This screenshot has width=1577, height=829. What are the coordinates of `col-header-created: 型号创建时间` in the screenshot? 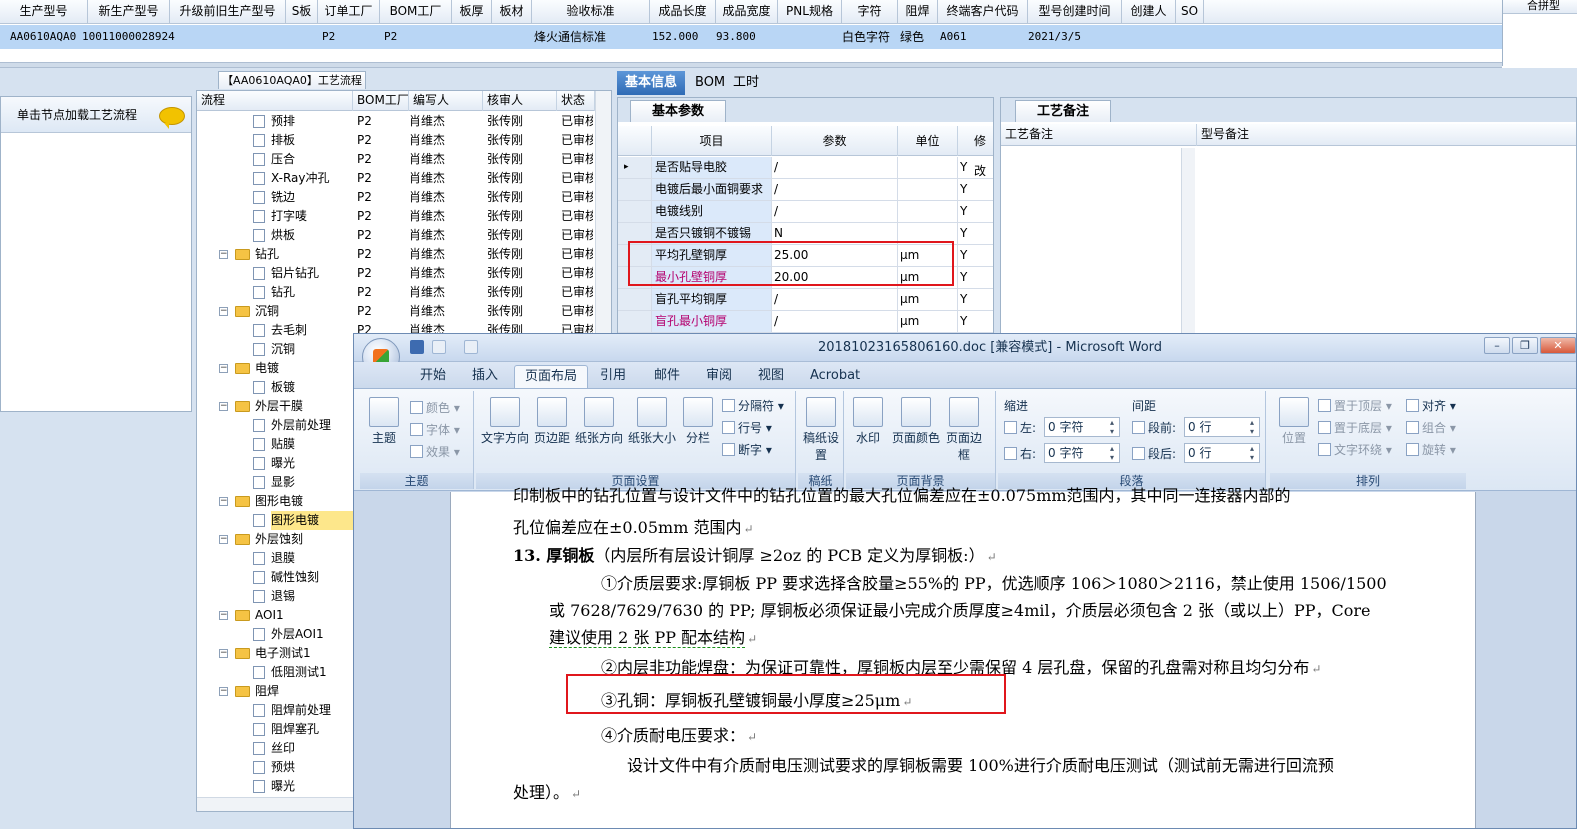 It's located at (1075, 12).